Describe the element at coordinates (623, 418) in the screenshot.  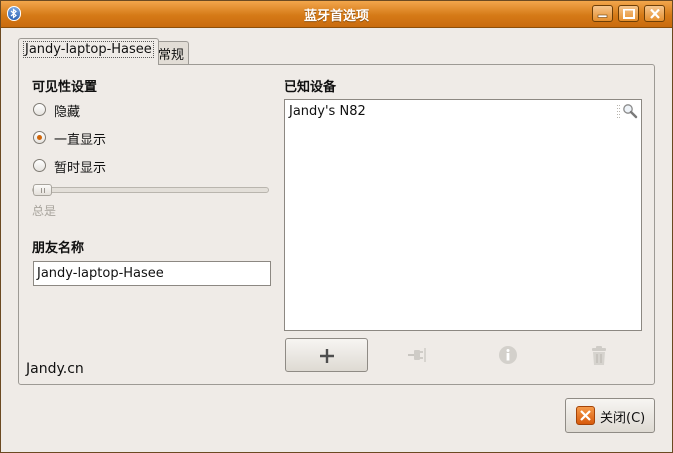
I see `close-button-label: 关闭(C)` at that location.